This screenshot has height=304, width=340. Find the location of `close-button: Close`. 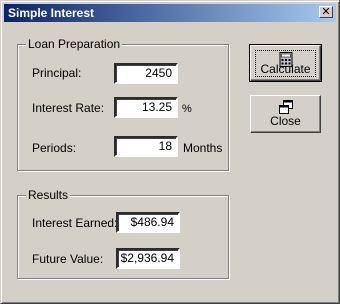

close-button: Close is located at coordinates (285, 114).